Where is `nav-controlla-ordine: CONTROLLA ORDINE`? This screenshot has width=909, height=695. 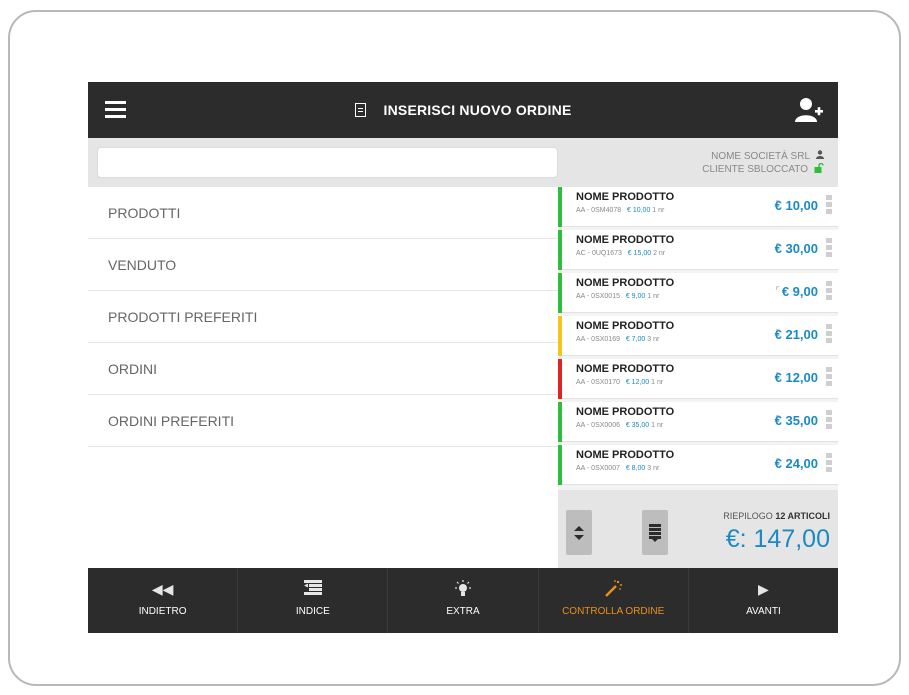
nav-controlla-ordine: CONTROLLA ORDINE is located at coordinates (614, 600).